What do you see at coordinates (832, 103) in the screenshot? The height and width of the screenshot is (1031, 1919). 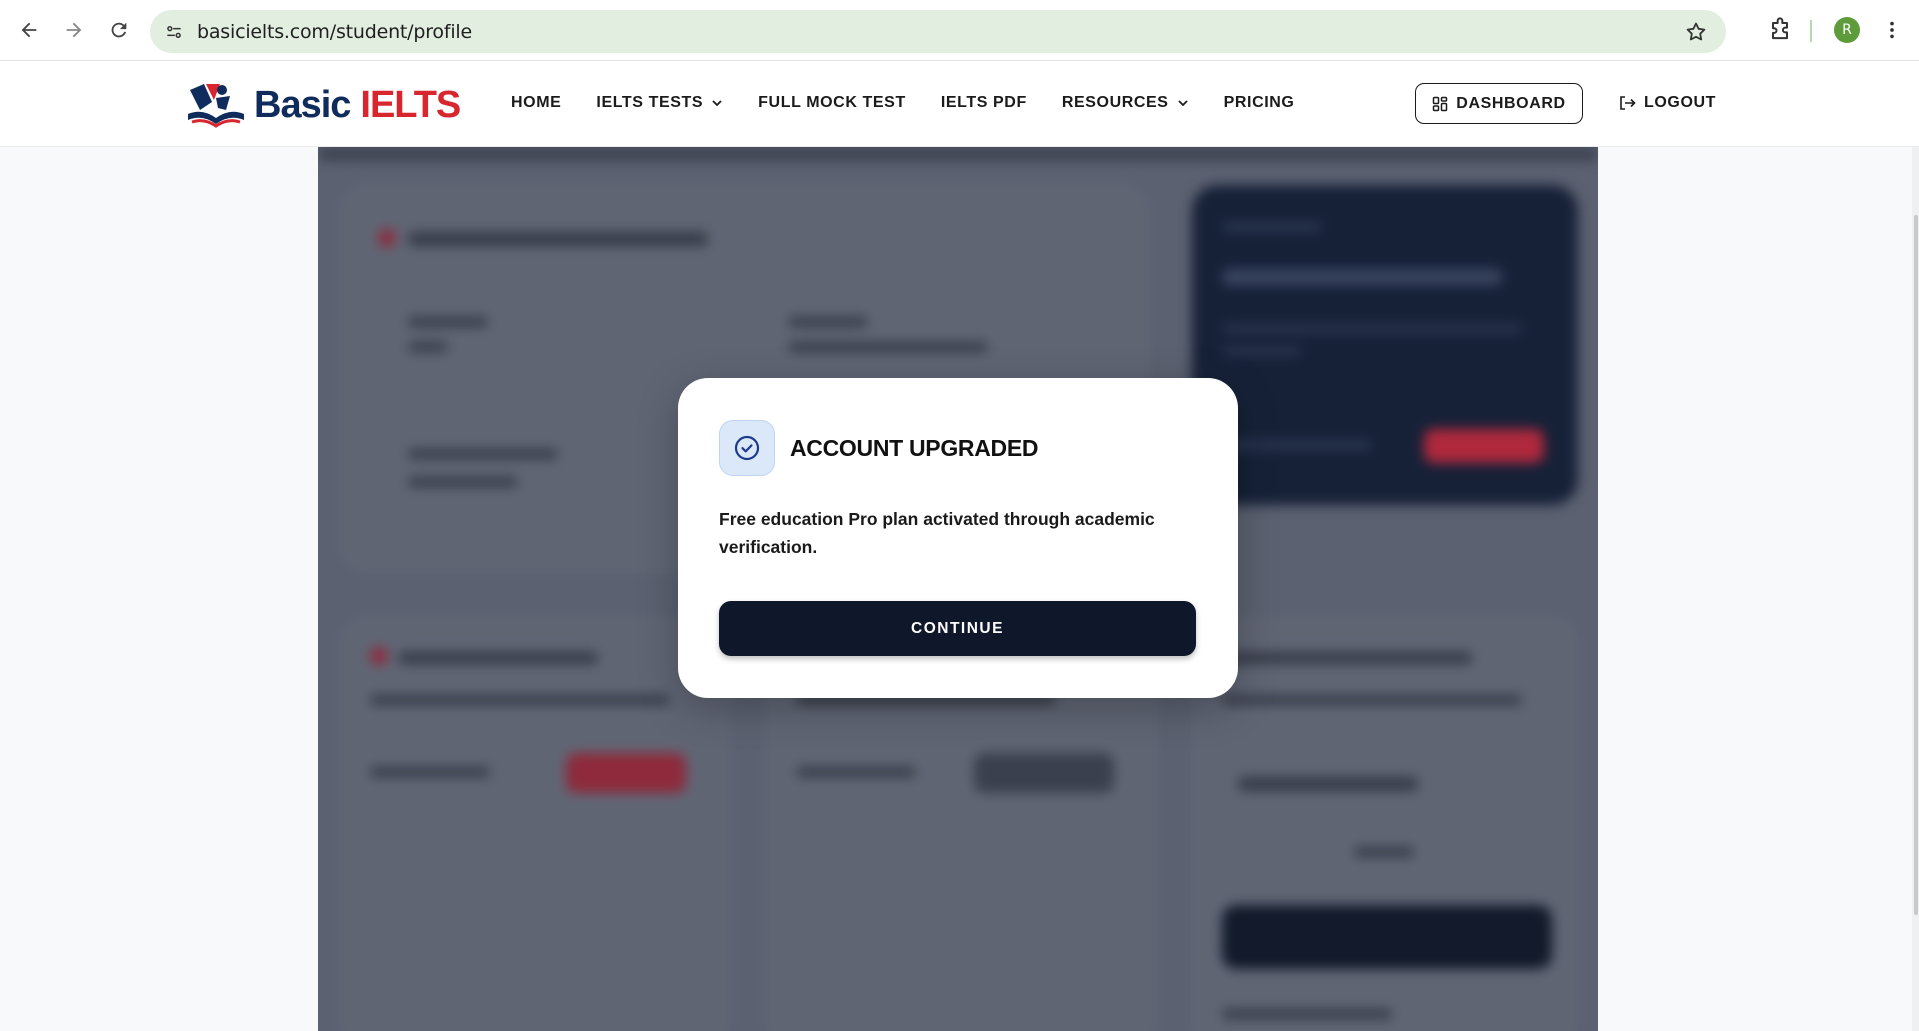 I see `nav-full-mock-test: FULL MOCK TEST` at bounding box center [832, 103].